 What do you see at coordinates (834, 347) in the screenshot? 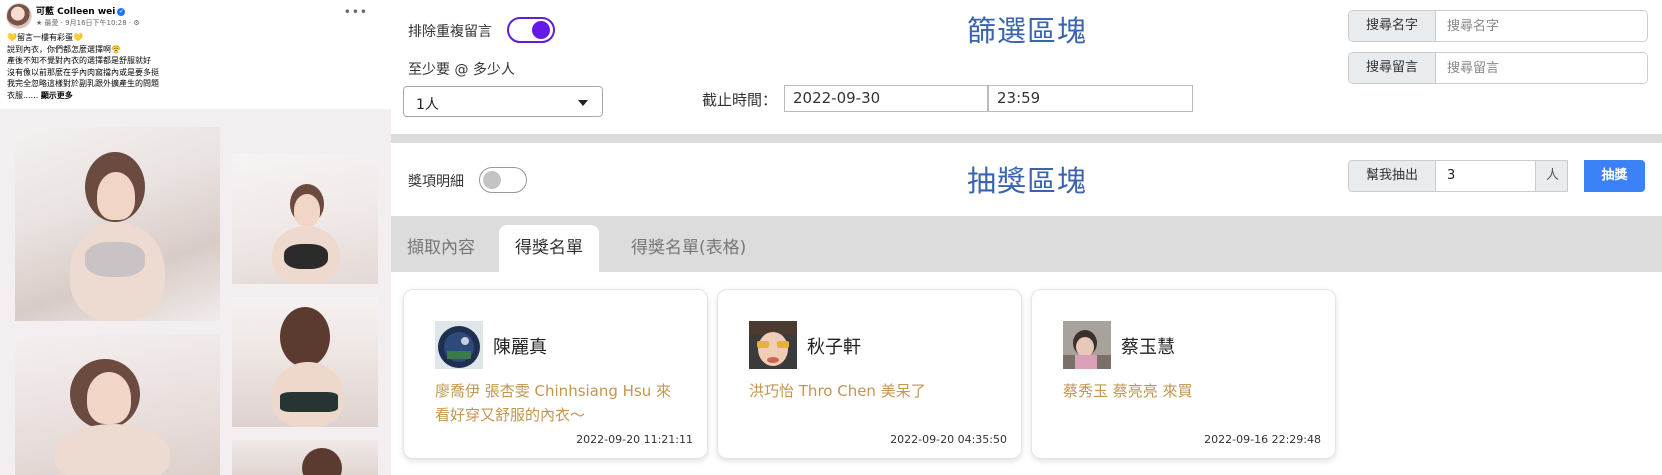
I see `winner-name: 秋子軒` at bounding box center [834, 347].